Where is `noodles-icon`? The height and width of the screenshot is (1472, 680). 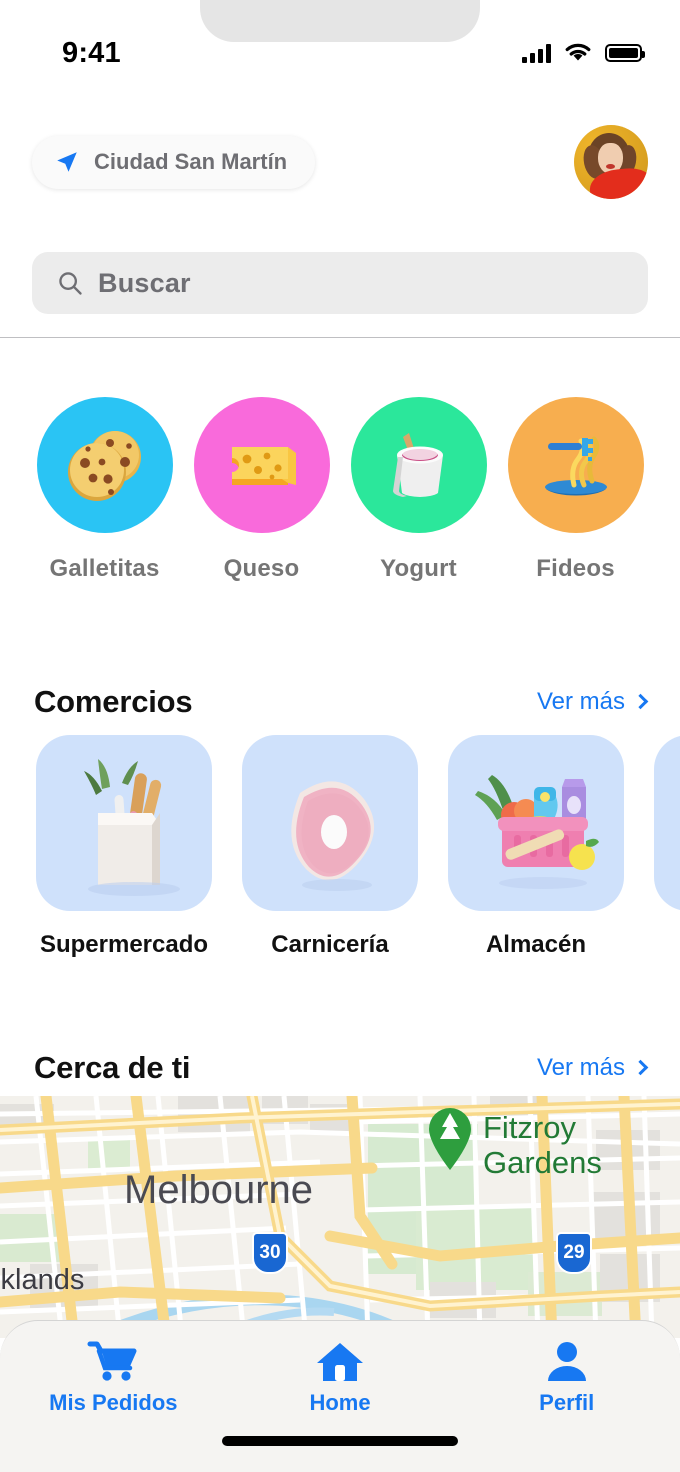
noodles-icon is located at coordinates (575, 465).